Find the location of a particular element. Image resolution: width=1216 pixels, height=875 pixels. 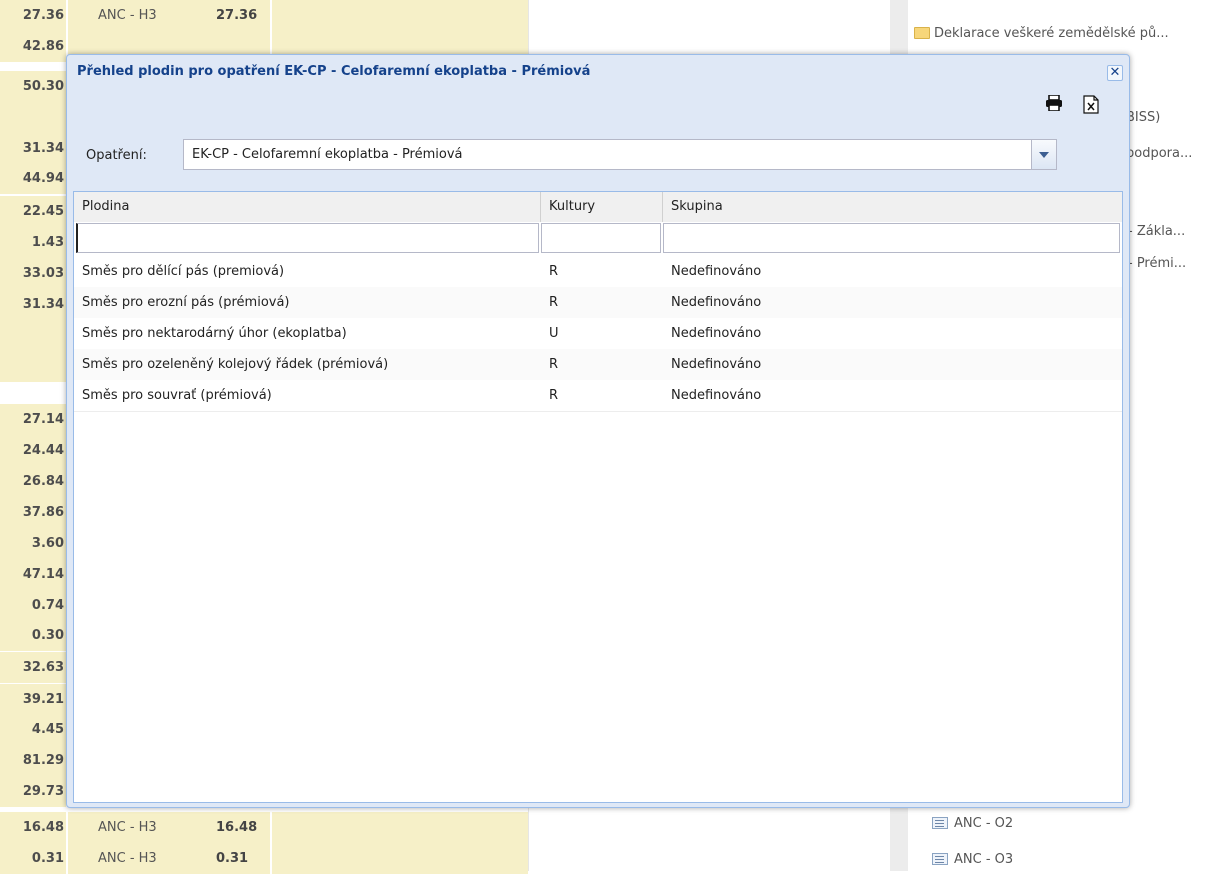

grid-filter-row is located at coordinates (598, 239).